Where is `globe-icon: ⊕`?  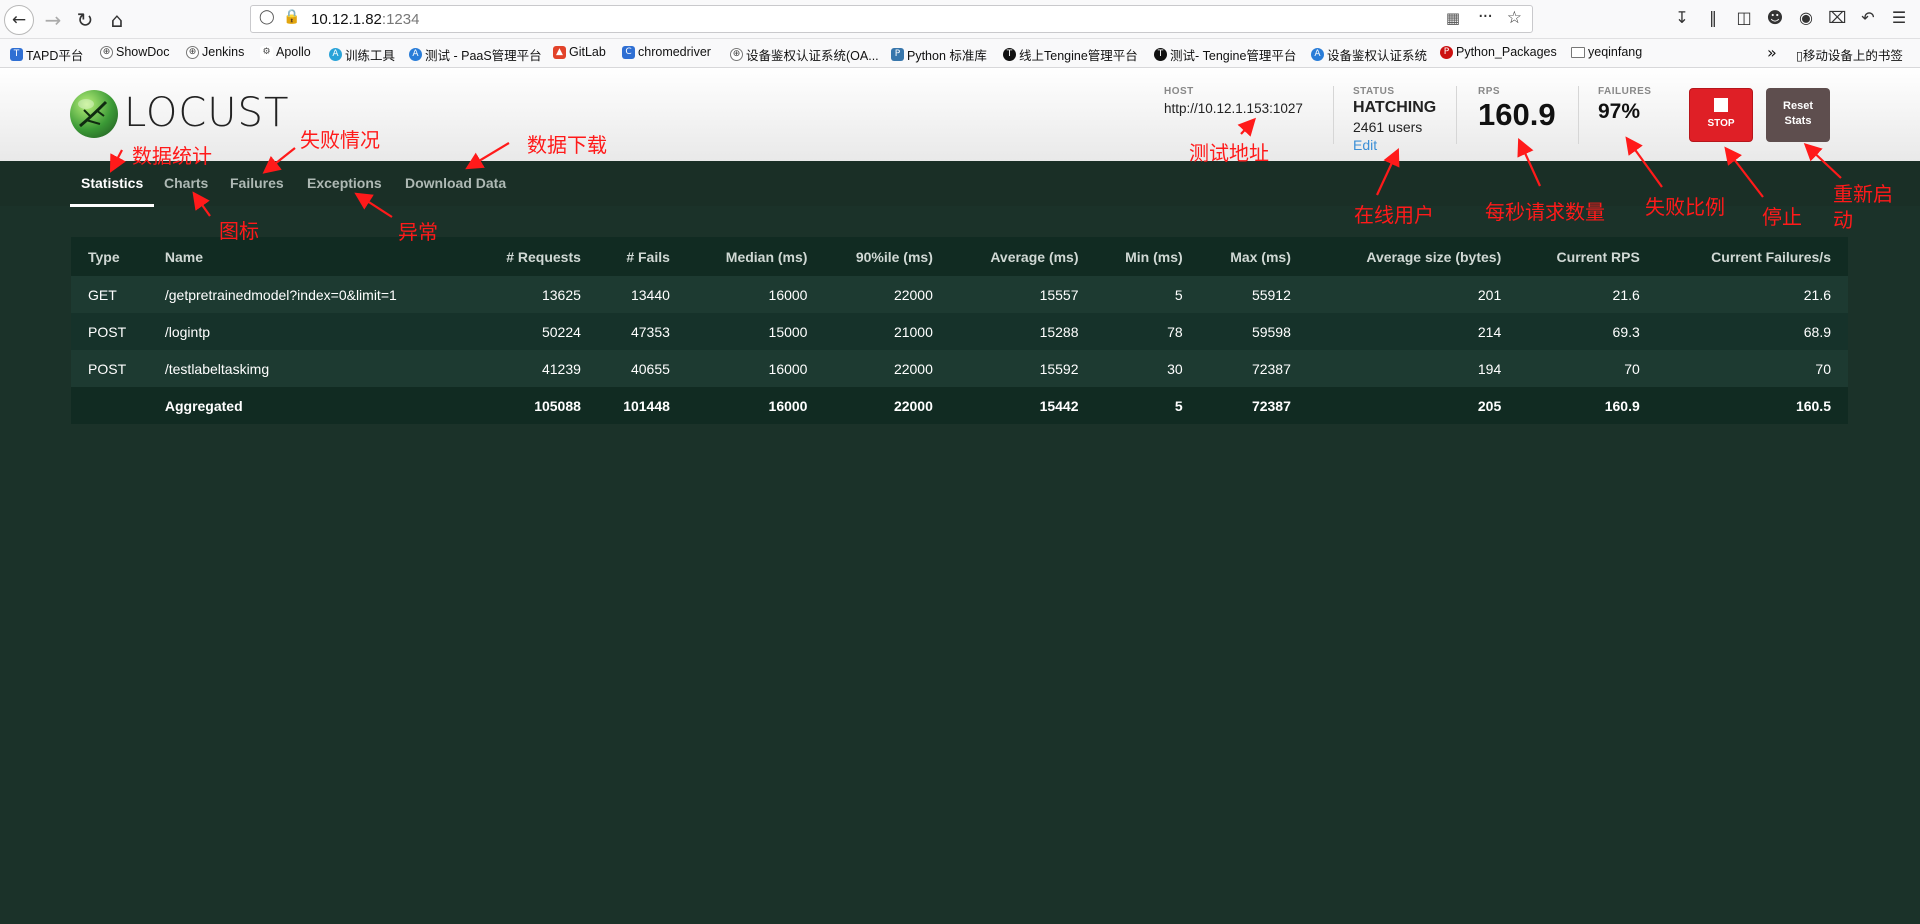
globe-icon: ⊕ is located at coordinates (736, 54).